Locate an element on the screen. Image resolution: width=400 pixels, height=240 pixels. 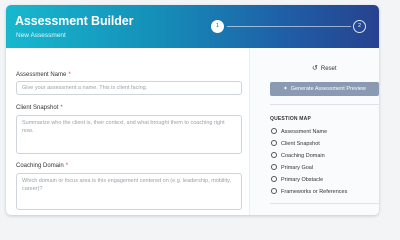
coaching-domain-label-text: Coaching Domain is located at coordinates (40, 166).